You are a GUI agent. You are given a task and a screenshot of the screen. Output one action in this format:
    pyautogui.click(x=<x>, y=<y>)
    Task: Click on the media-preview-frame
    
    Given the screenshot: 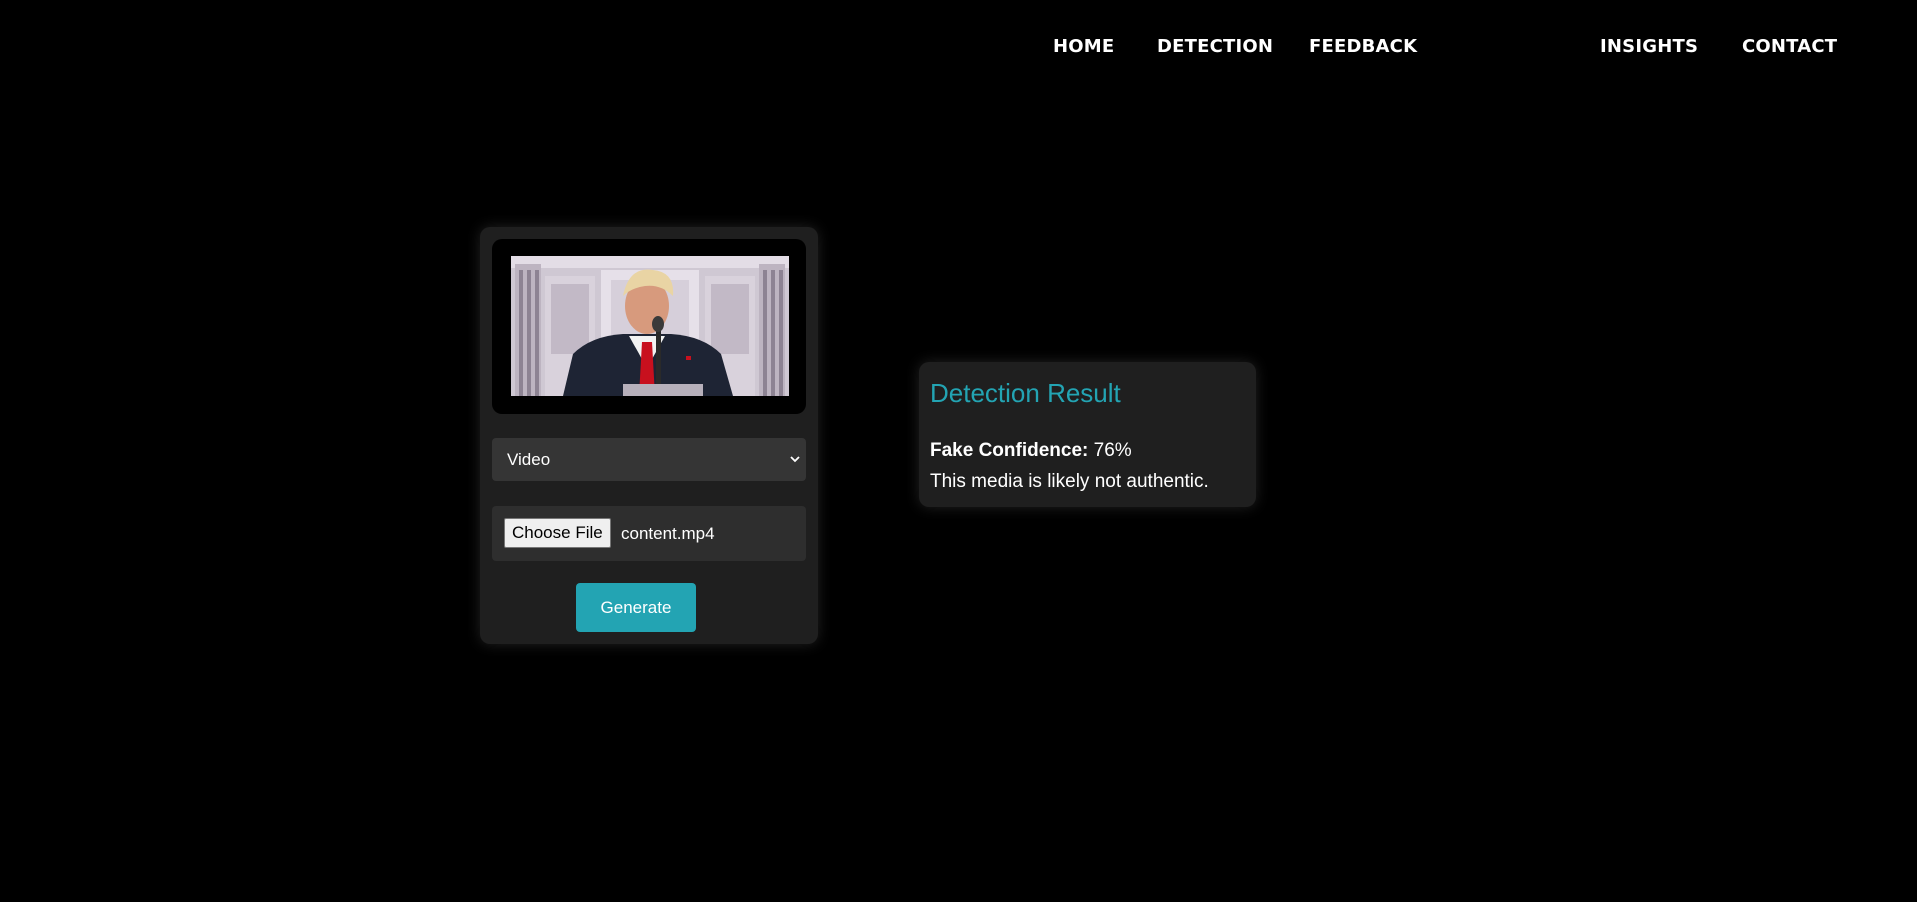 What is the action you would take?
    pyautogui.click(x=649, y=326)
    